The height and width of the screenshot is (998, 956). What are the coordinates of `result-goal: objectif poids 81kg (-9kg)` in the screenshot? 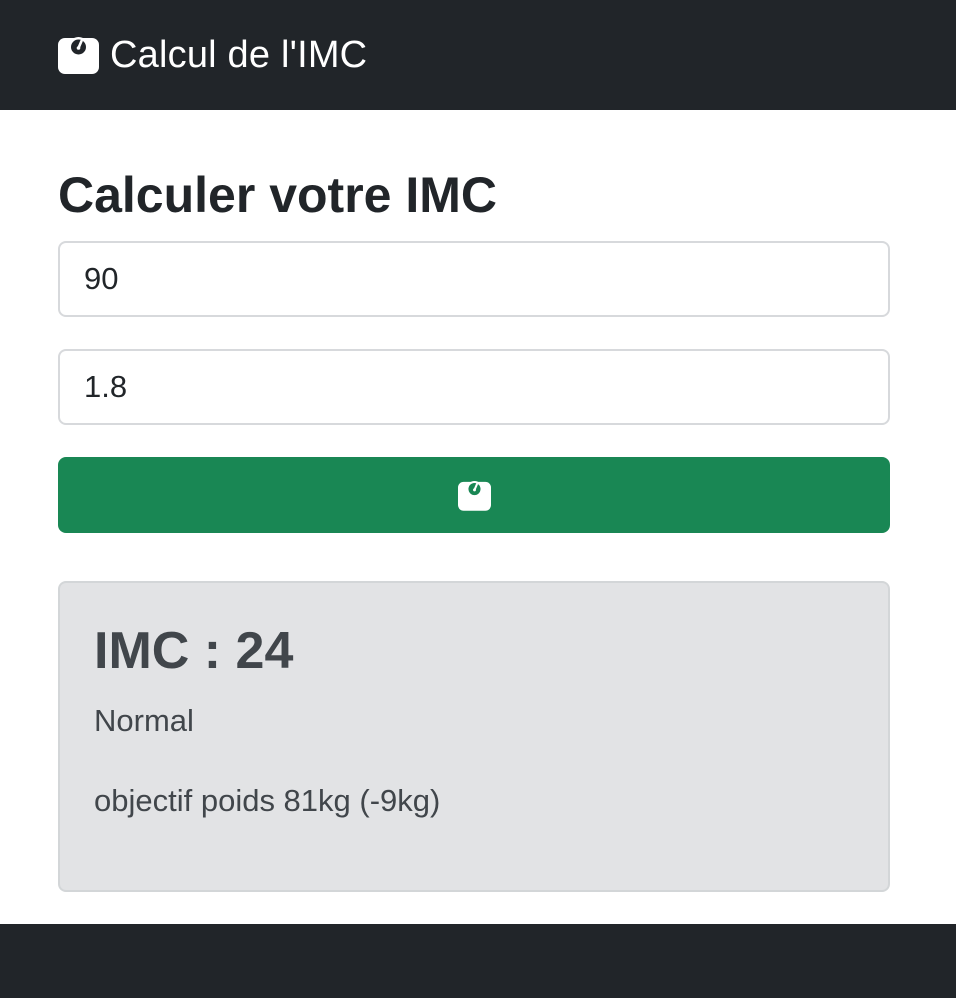 It's located at (267, 800).